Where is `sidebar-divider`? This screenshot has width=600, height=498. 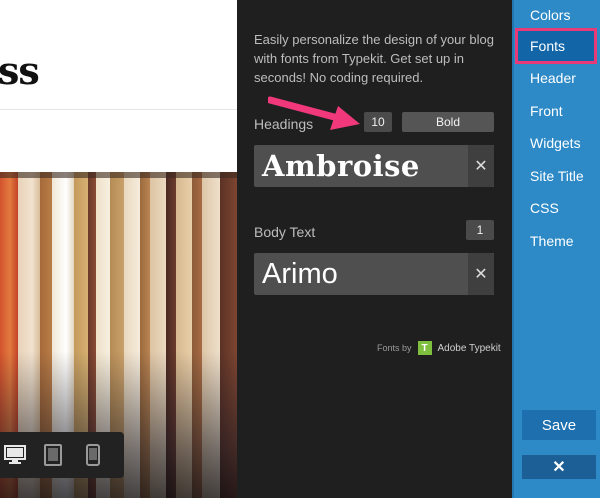
sidebar-divider is located at coordinates (513, 249).